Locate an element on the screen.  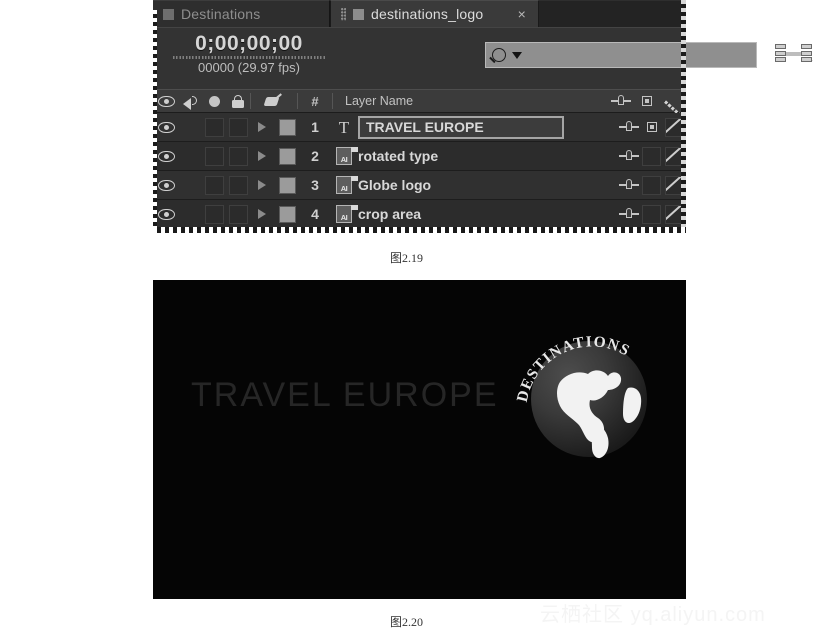
composition-mini-flowchart-icon is located at coordinates (794, 55).